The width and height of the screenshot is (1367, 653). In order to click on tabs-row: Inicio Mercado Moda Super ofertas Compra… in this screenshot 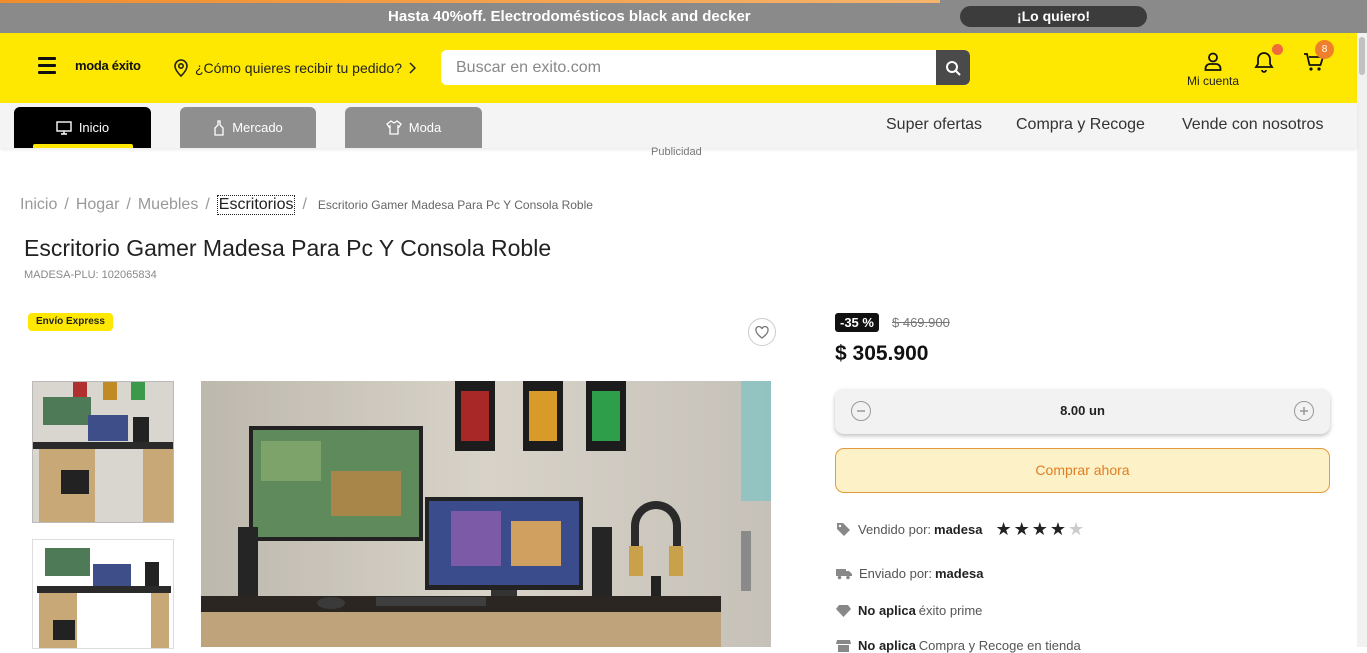, I will do `click(678, 125)`.